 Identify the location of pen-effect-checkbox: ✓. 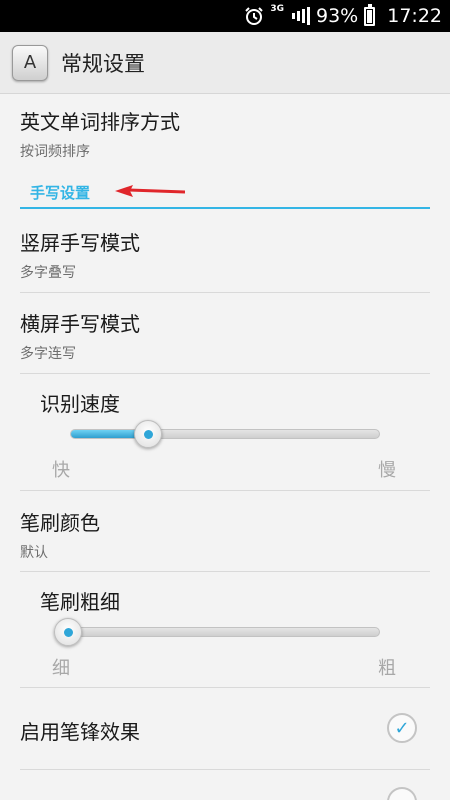
(402, 728).